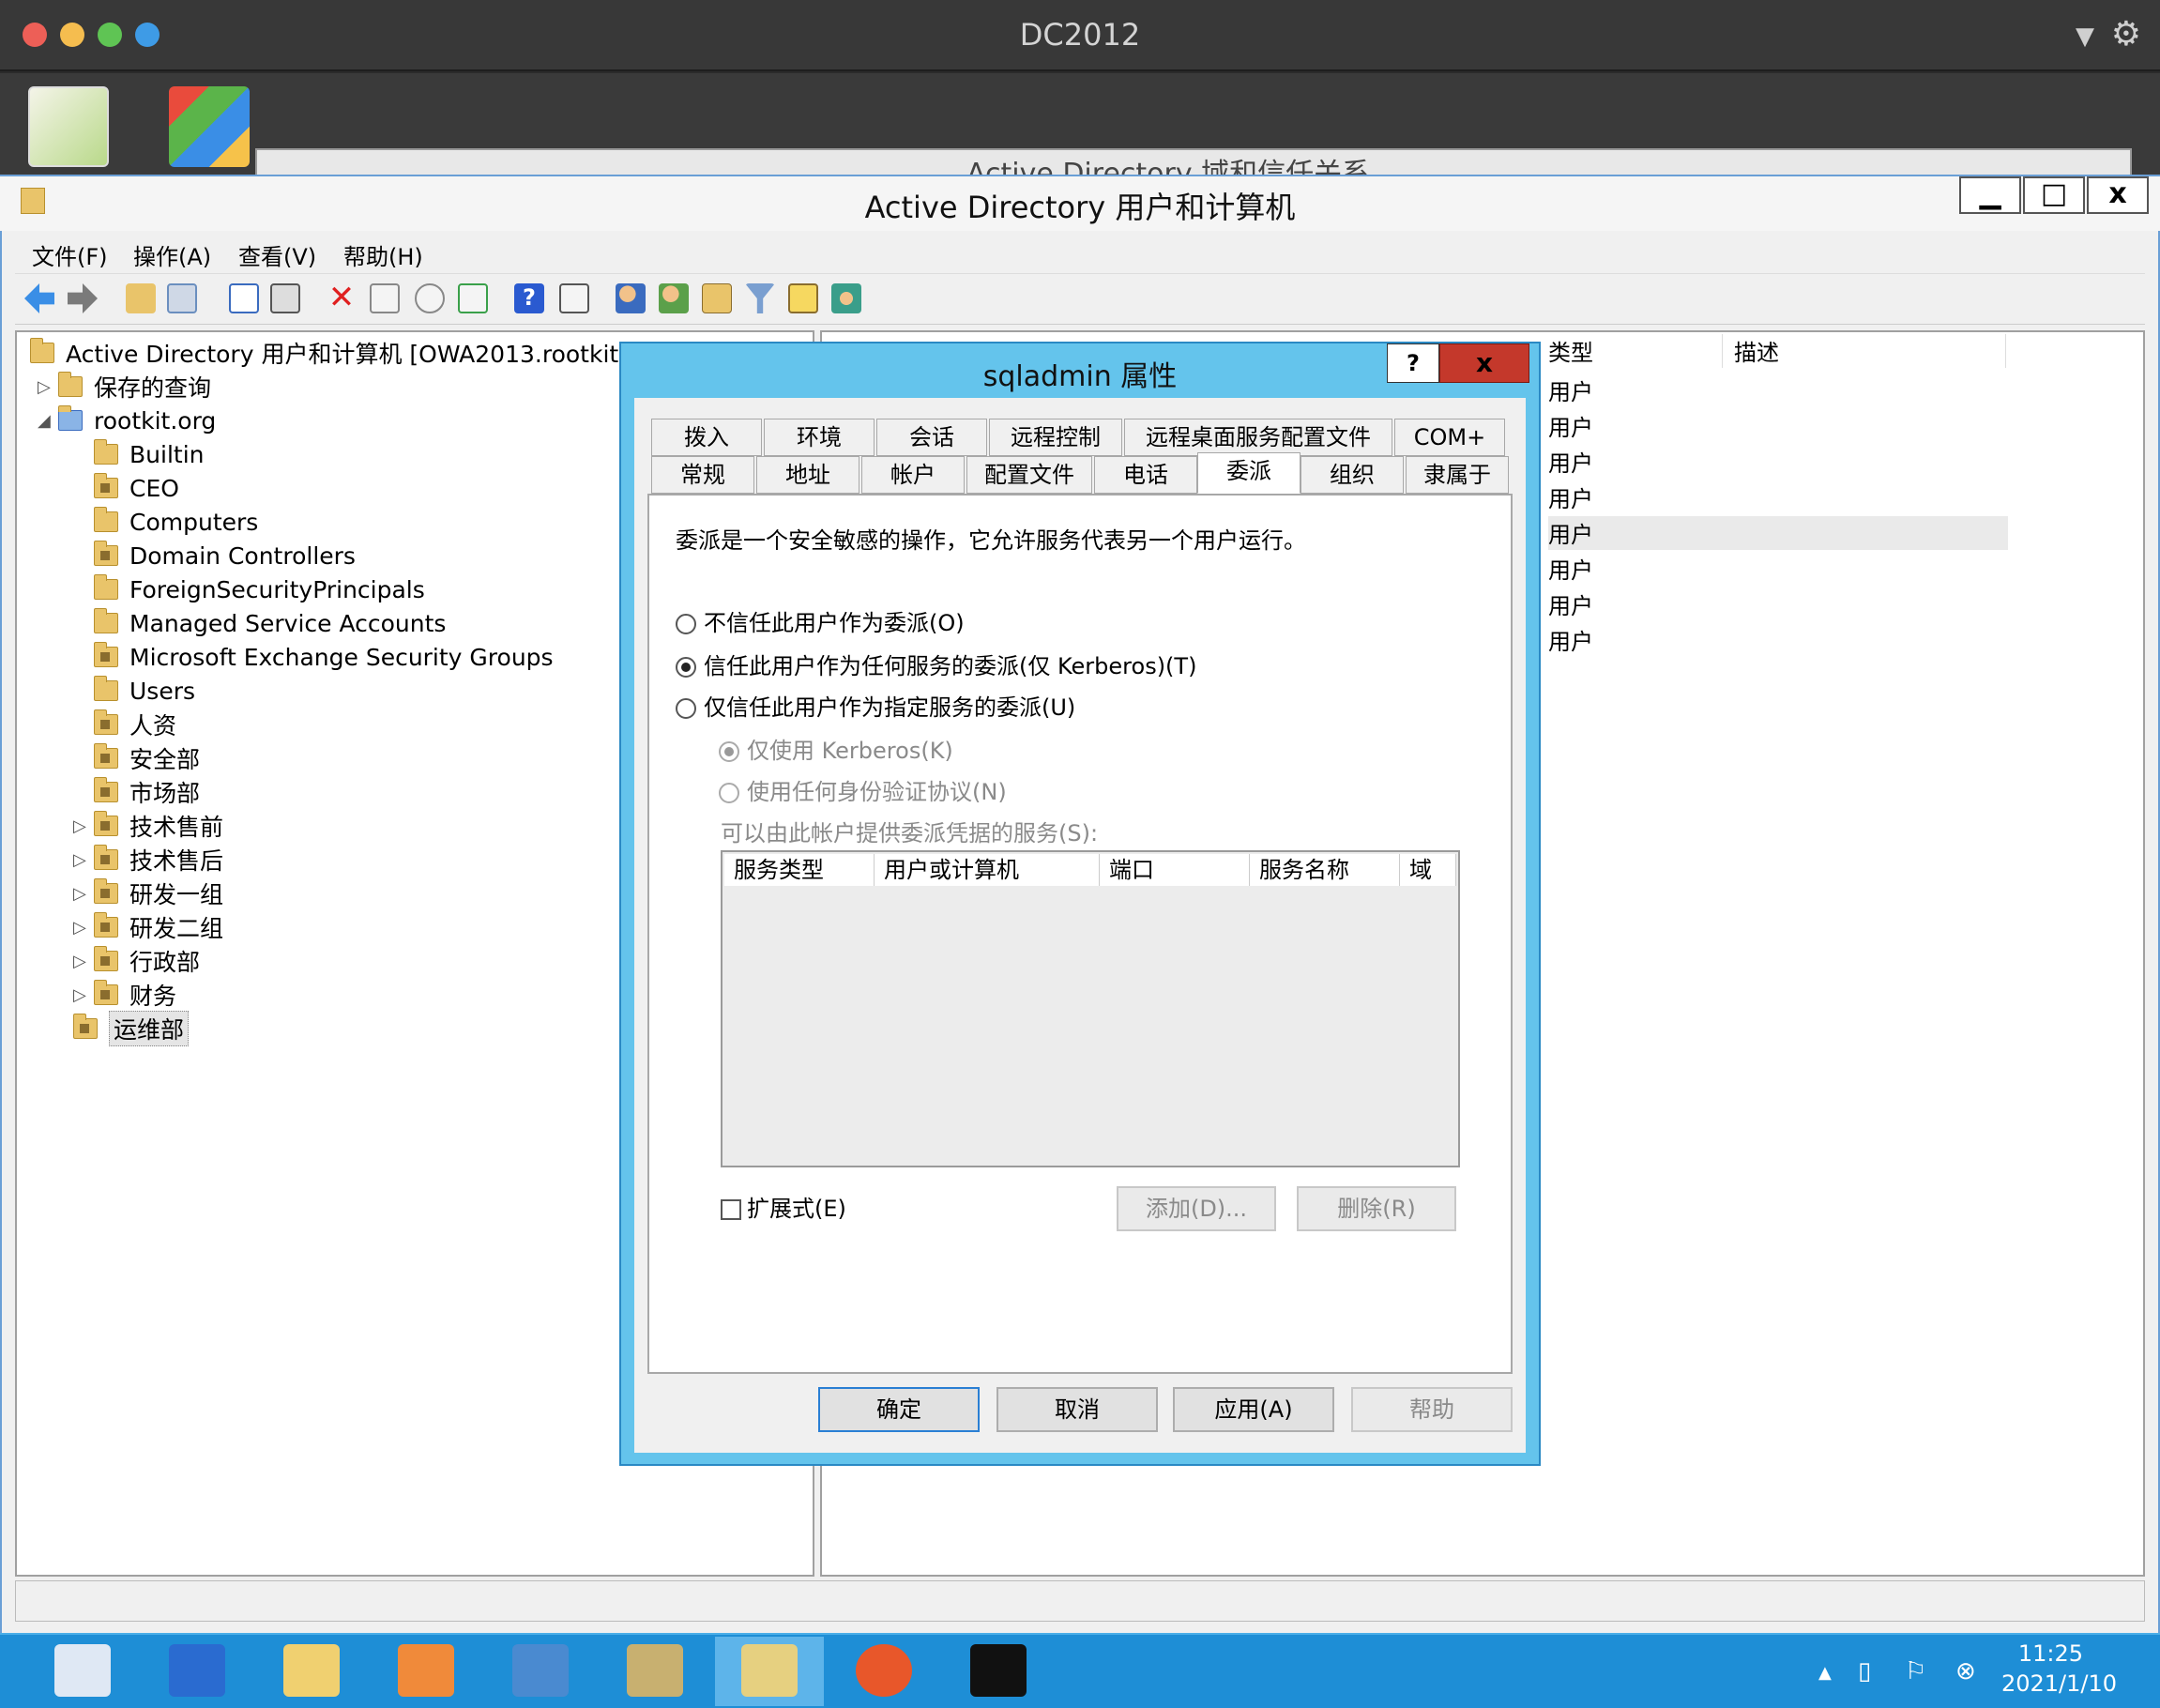  What do you see at coordinates (1428, 870) in the screenshot?
I see `column-domain: 域` at bounding box center [1428, 870].